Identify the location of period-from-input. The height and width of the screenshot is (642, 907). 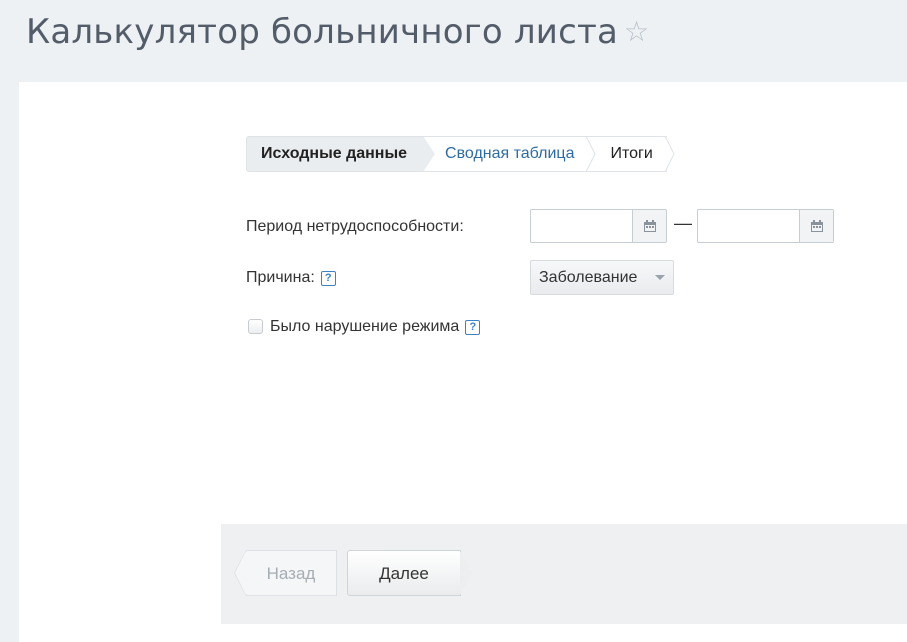
(598, 226).